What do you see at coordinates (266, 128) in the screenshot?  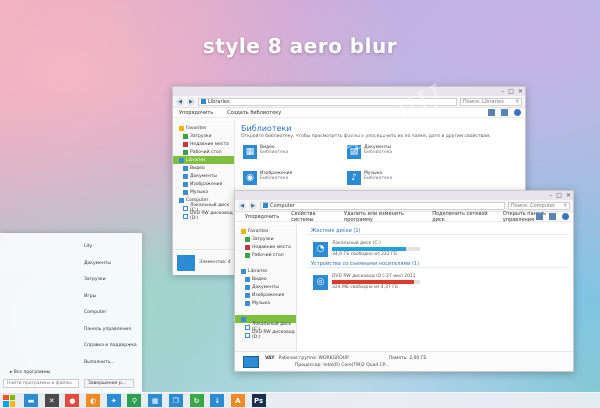 I see `page-title: Библиотеки` at bounding box center [266, 128].